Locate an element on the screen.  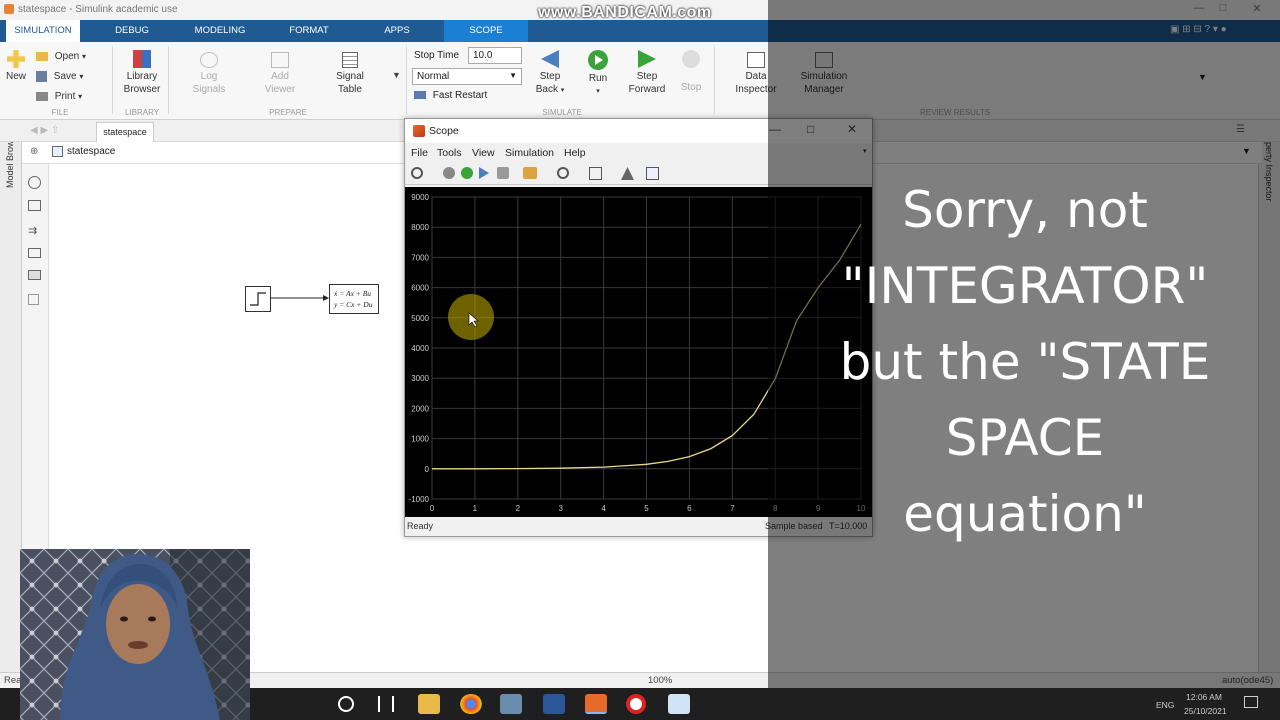
fit-view-icon is located at coordinates (34, 205).